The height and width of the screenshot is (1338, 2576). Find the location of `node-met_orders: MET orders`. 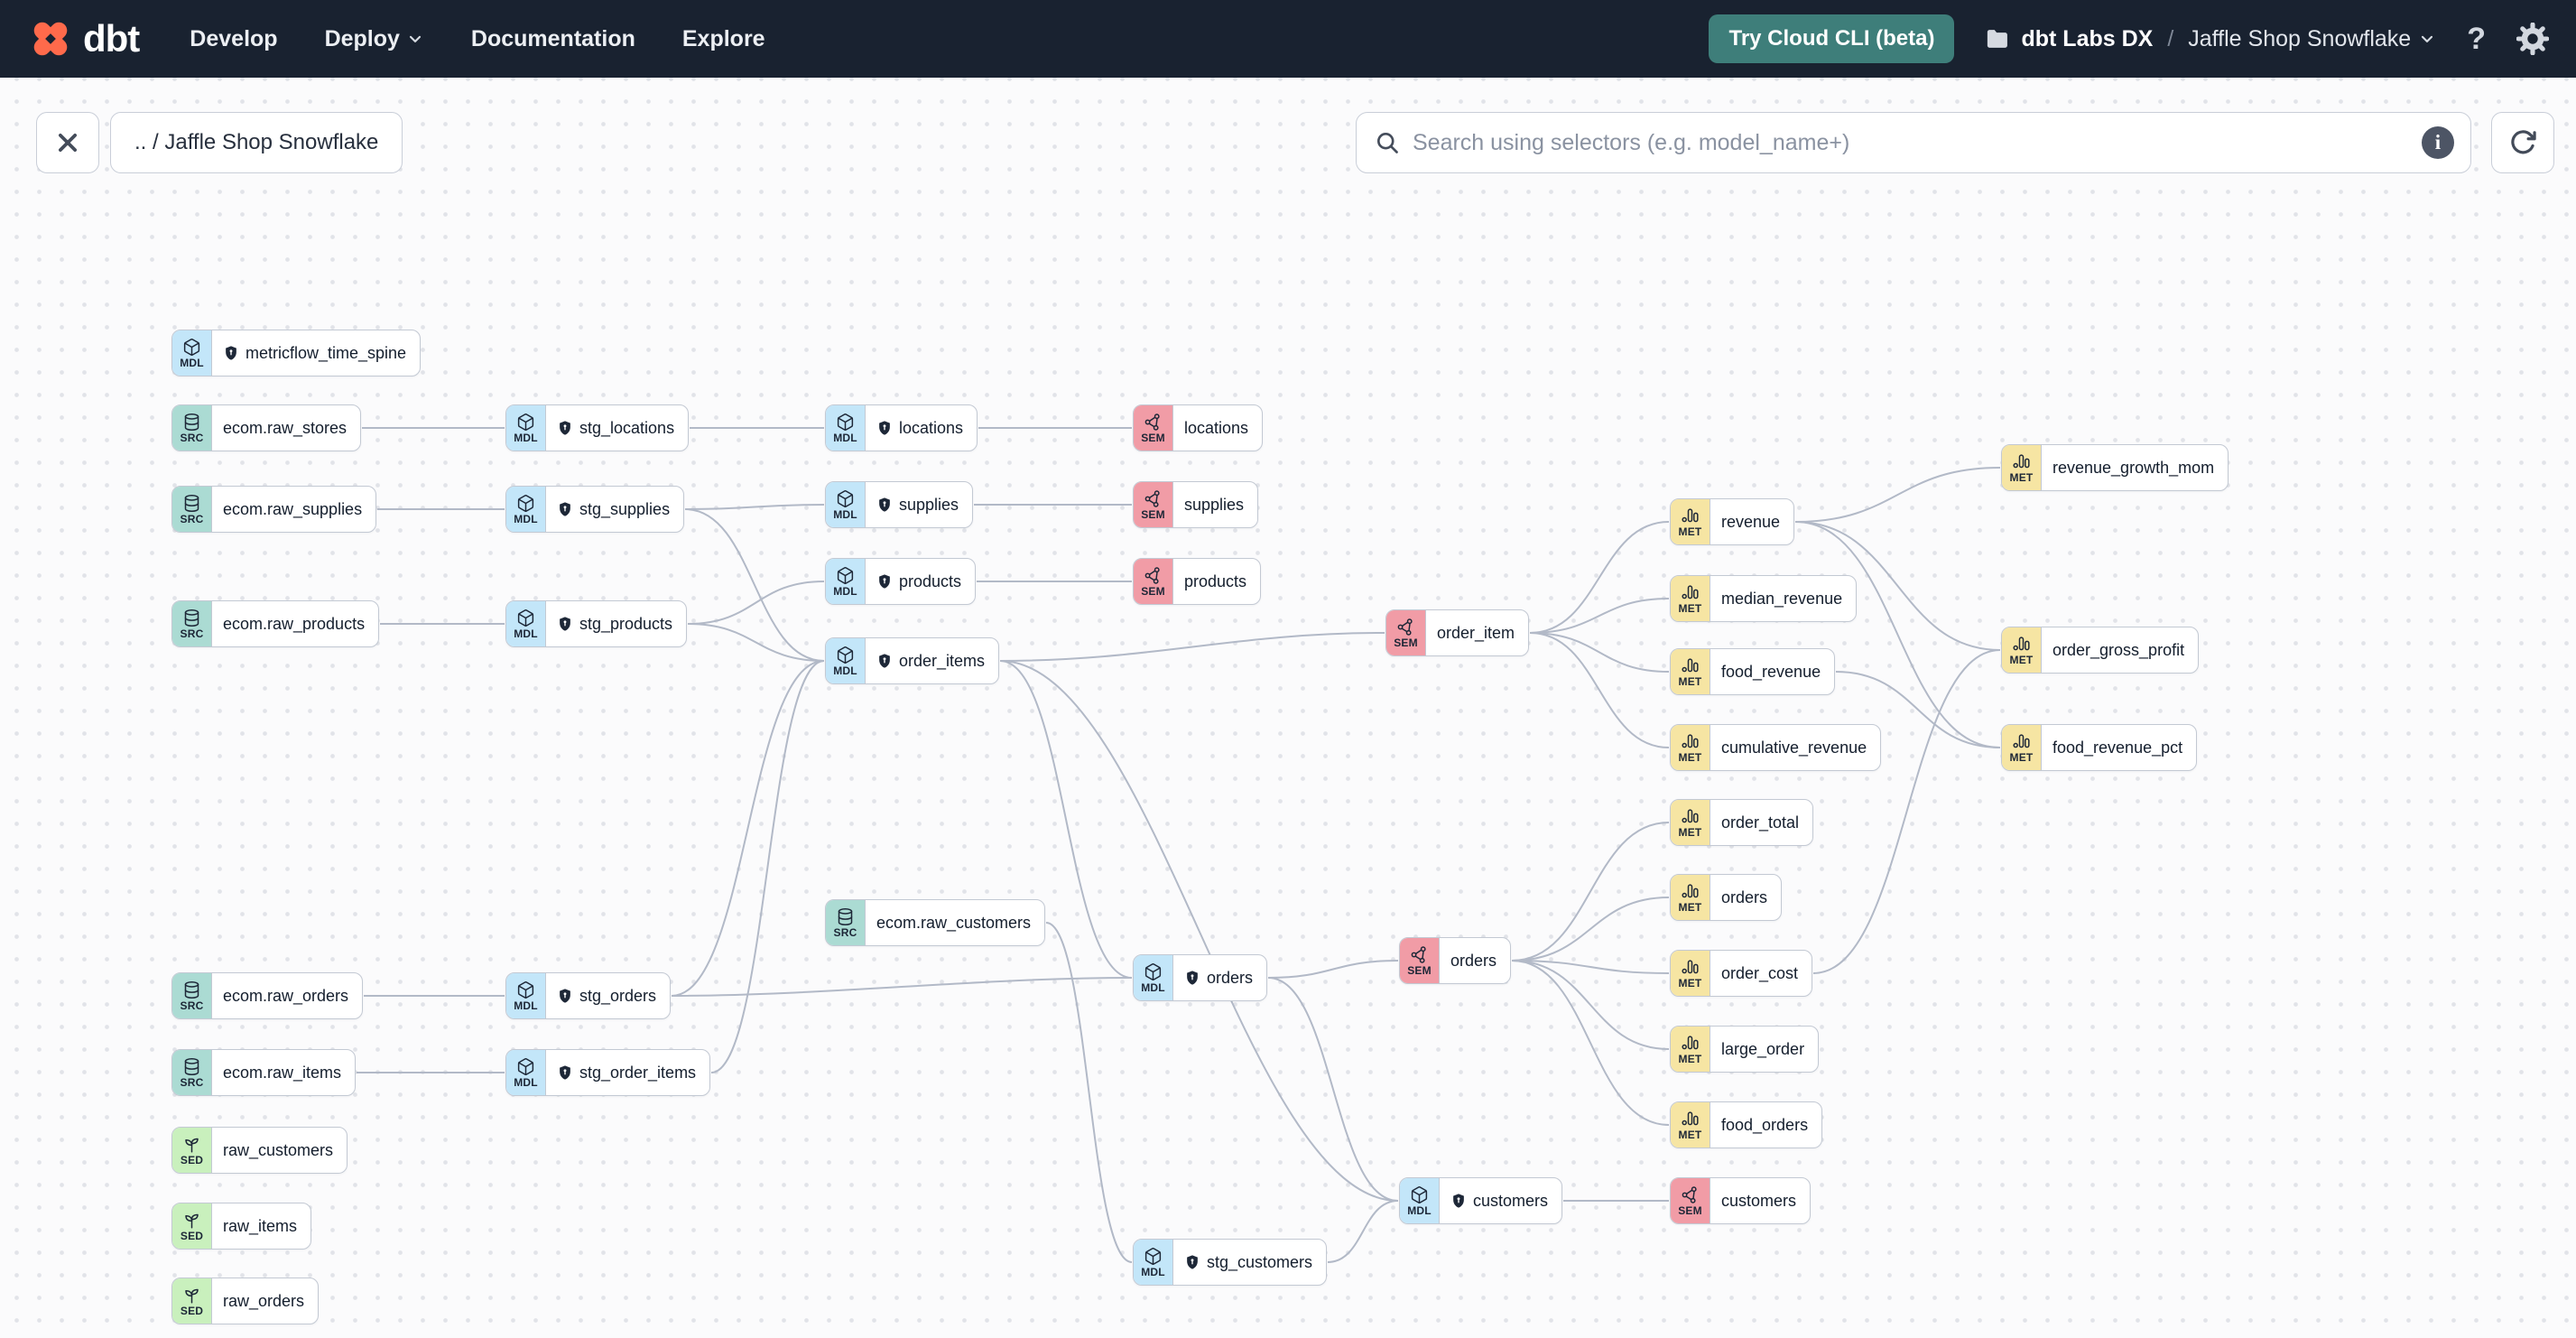

node-met_orders: MET orders is located at coordinates (1727, 898).